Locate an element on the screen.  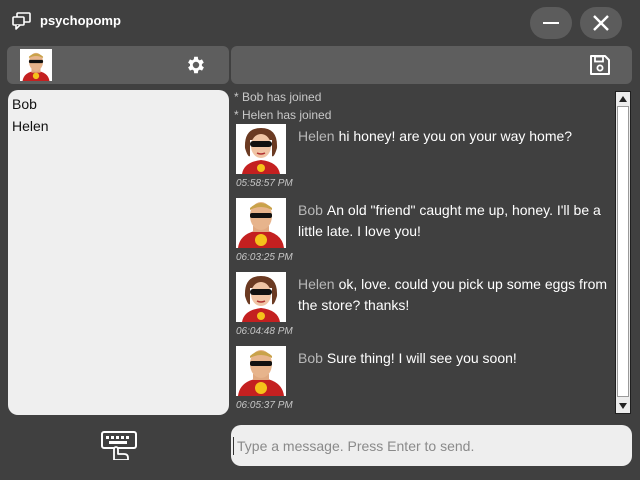
scroll-thumb is located at coordinates (623, 251).